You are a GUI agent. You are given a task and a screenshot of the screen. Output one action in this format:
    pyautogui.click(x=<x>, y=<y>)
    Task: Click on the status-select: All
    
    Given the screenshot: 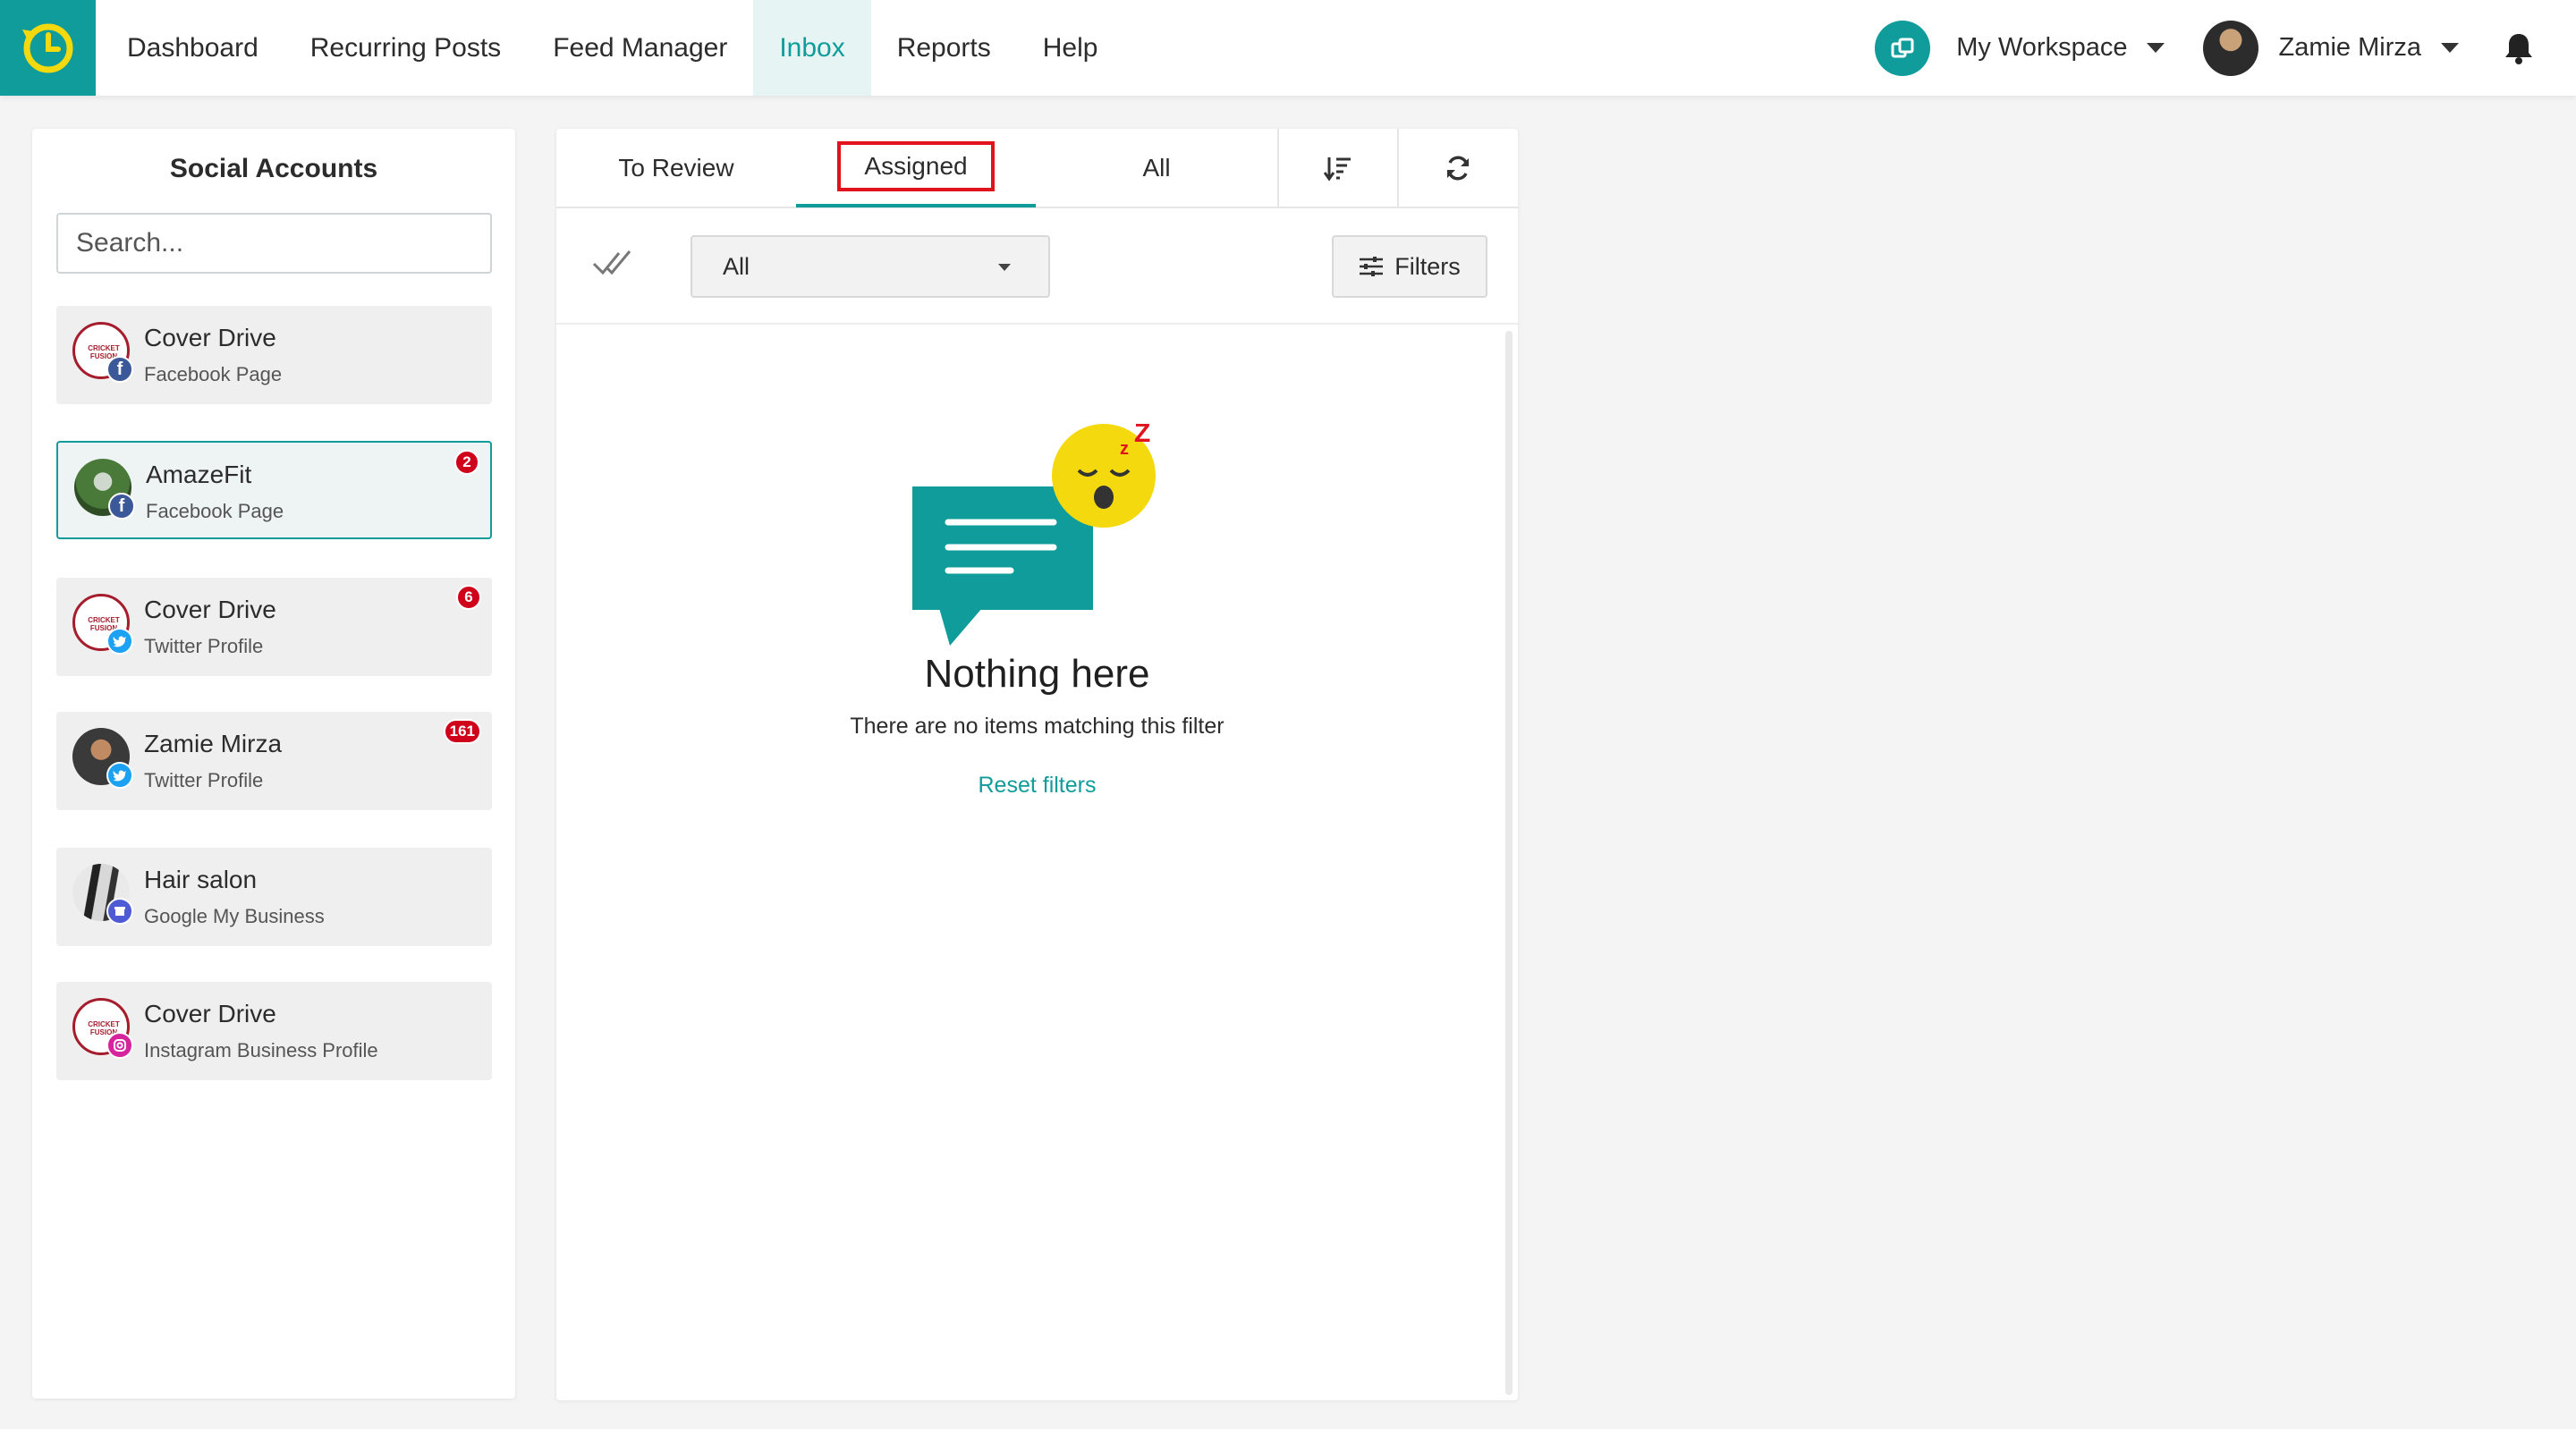 What is the action you would take?
    pyautogui.click(x=870, y=266)
    